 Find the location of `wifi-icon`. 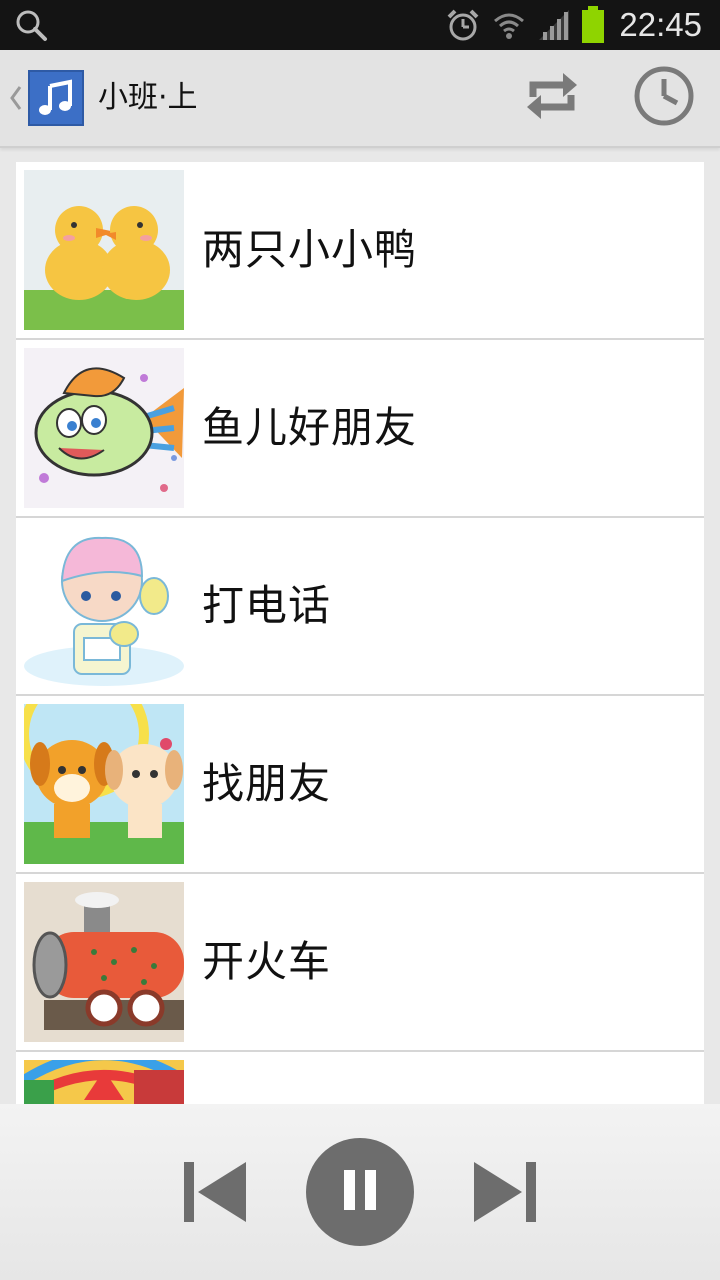

wifi-icon is located at coordinates (509, 25).